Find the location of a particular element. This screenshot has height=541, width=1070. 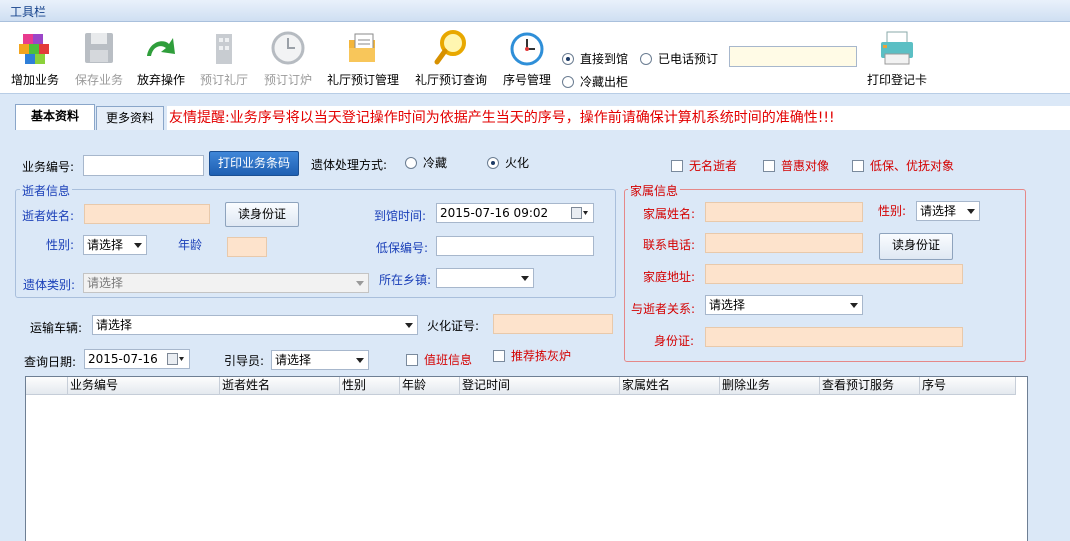

hall-booking-management-button: 礼厅预订管理 is located at coordinates (363, 58).